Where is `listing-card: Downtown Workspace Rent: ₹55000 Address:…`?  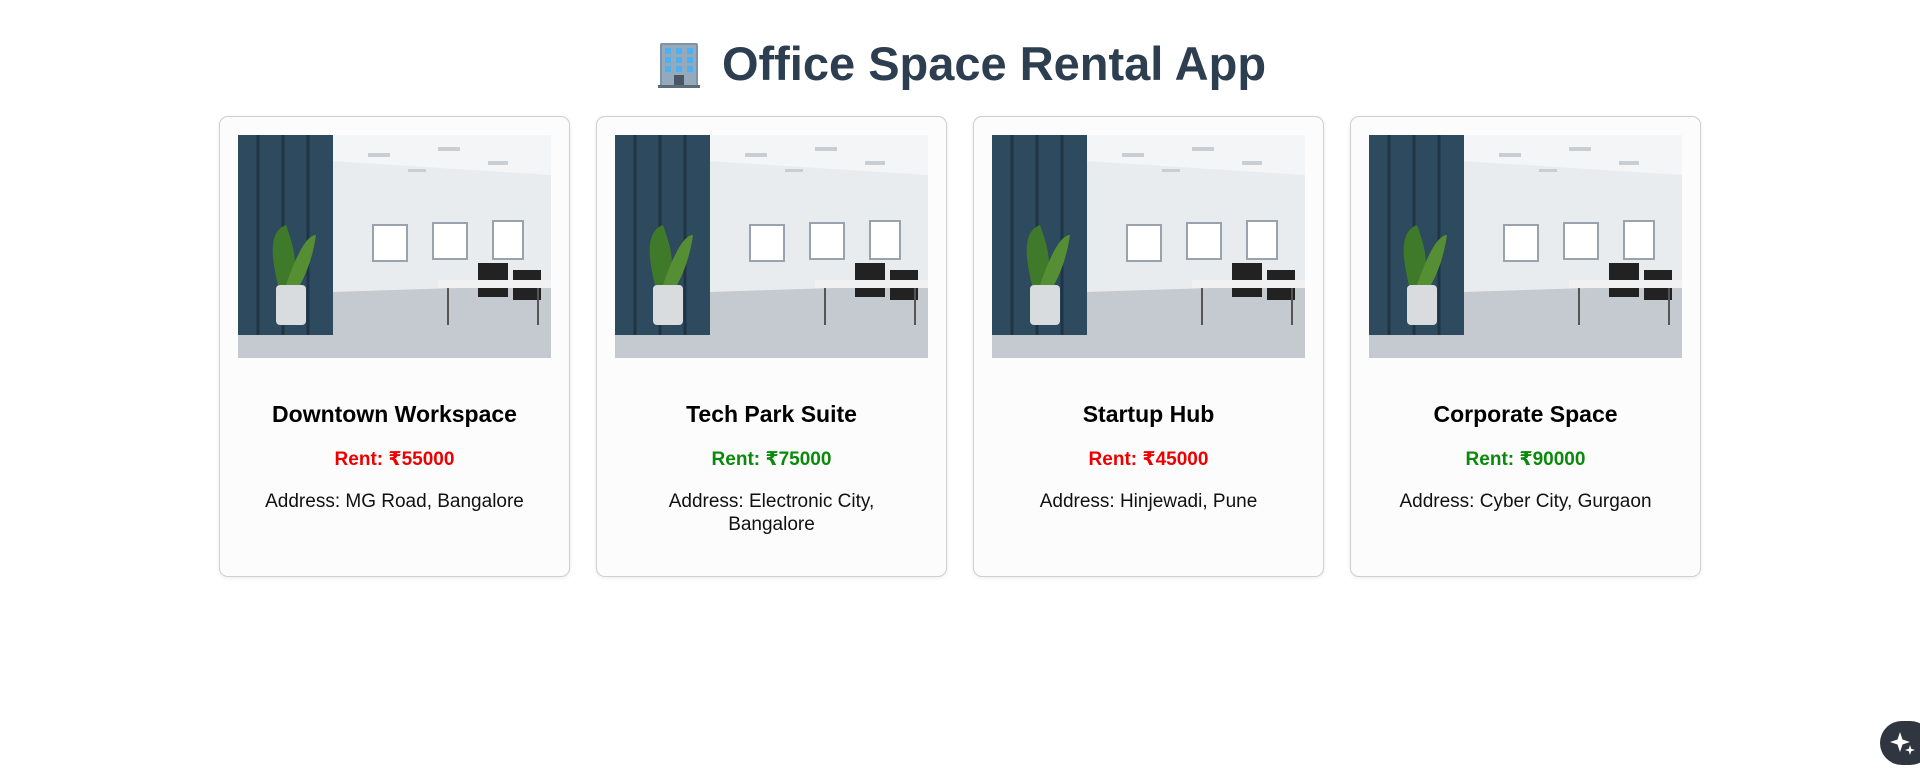
listing-card: Downtown Workspace Rent: ₹55000 Address:… is located at coordinates (394, 346).